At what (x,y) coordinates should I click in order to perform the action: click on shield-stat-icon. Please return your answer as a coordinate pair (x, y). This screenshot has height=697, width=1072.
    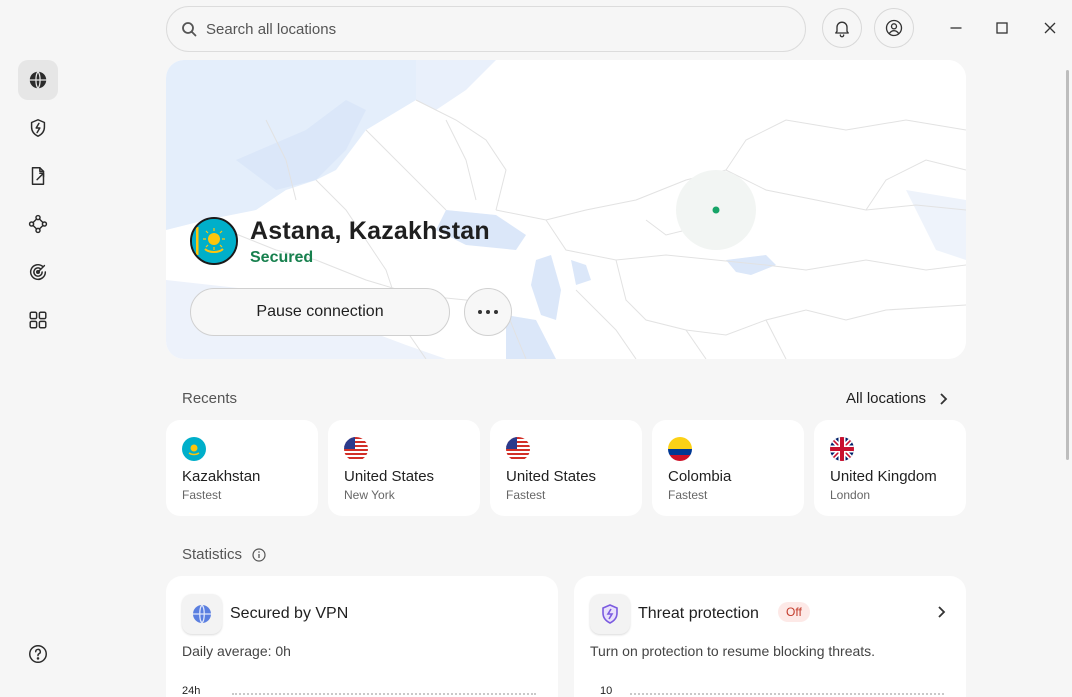
    Looking at the image, I should click on (610, 614).